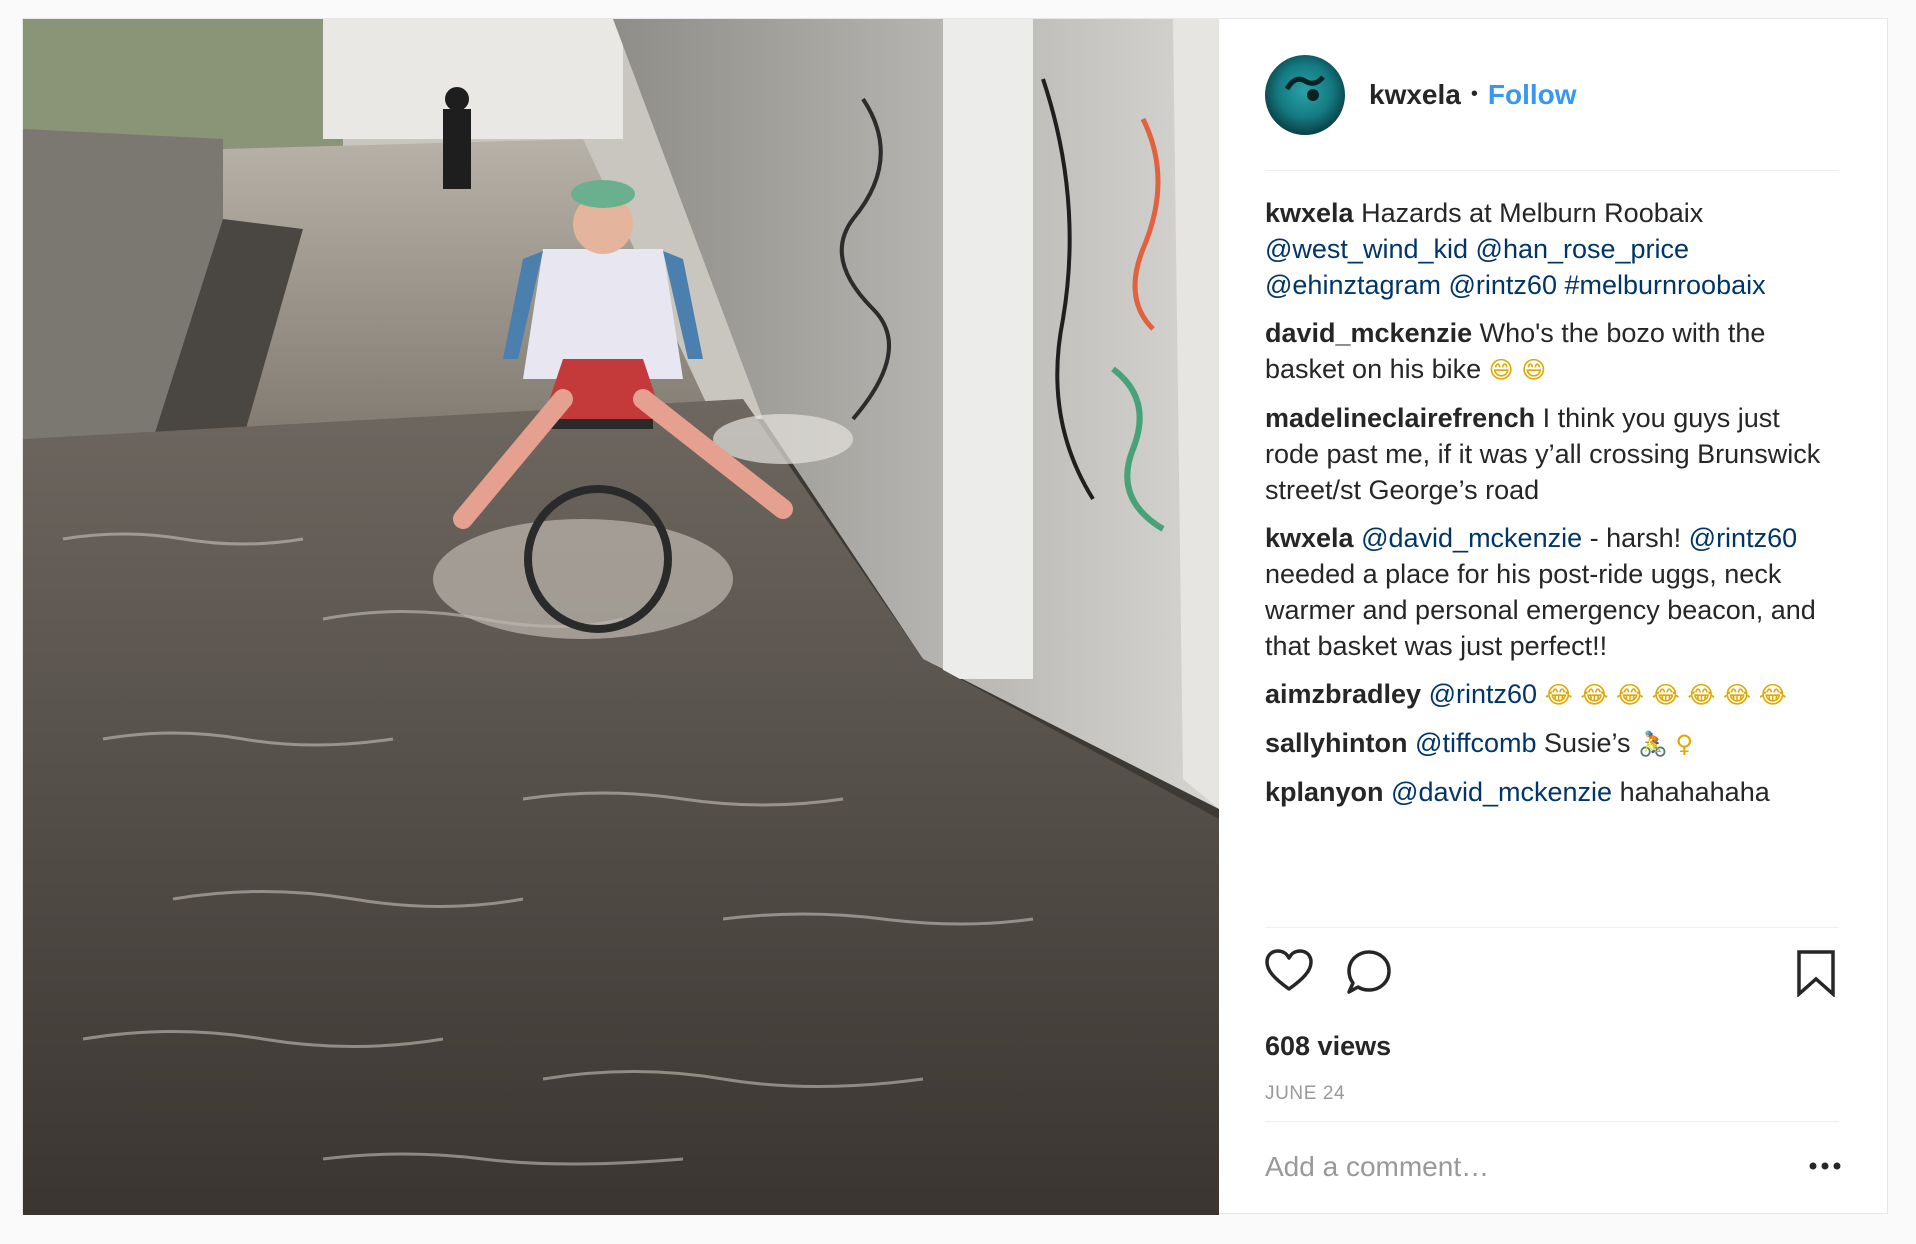 The width and height of the screenshot is (1916, 1244). I want to click on mention-link: @ehinztagram, so click(1353, 285).